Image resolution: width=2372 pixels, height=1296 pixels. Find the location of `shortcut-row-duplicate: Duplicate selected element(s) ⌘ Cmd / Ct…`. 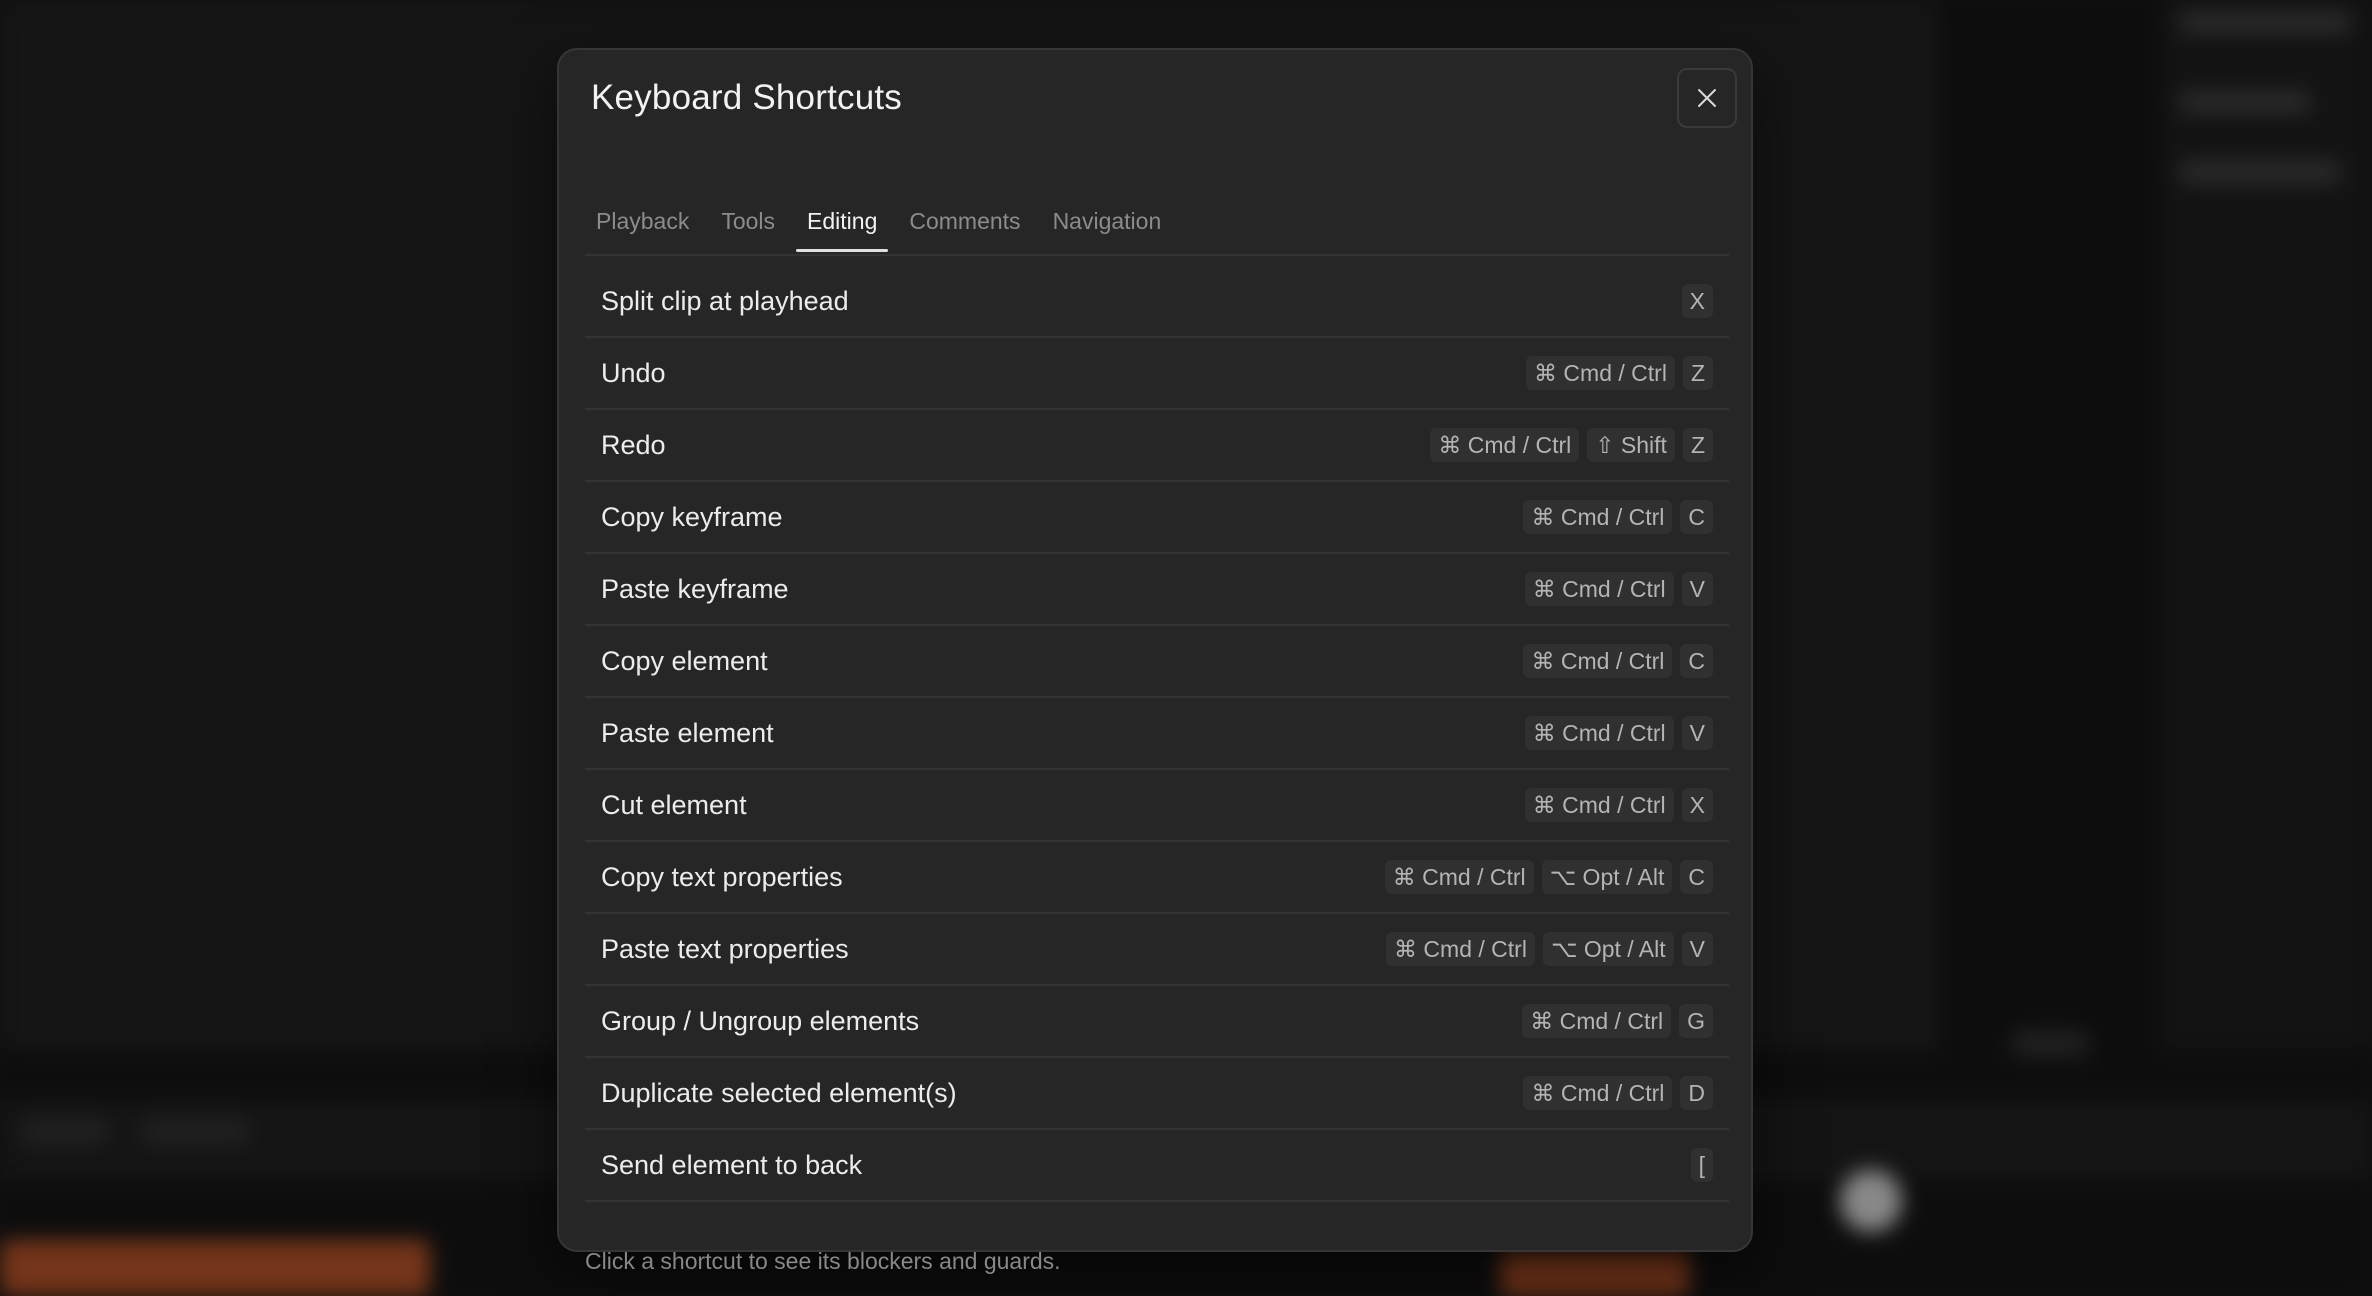

shortcut-row-duplicate: Duplicate selected element(s) ⌘ Cmd / Ct… is located at coordinates (1157, 1094).